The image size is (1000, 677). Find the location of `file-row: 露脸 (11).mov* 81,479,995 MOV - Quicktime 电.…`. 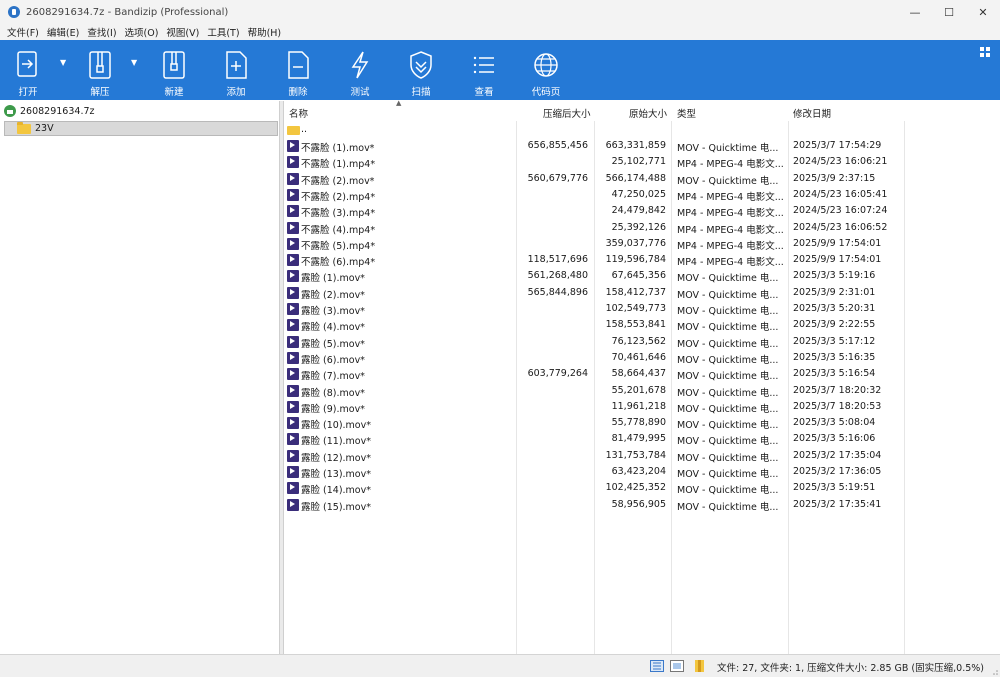

file-row: 露脸 (11).mov* 81,479,995 MOV - Quicktime 电.… is located at coordinates (642, 439).